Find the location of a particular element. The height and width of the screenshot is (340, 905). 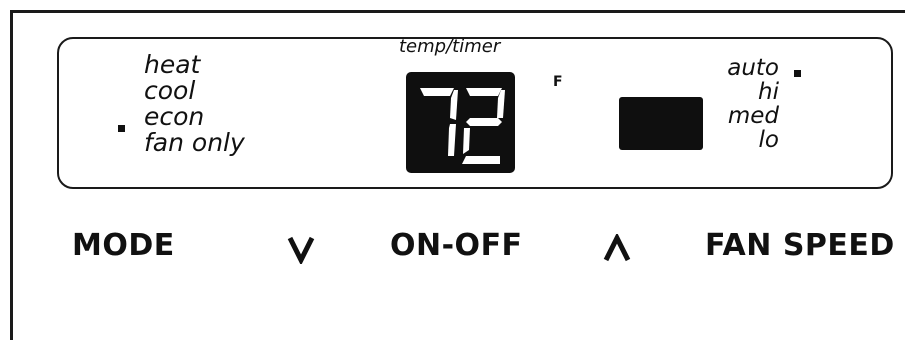

fan-speed-med: med is located at coordinates (753, 116).